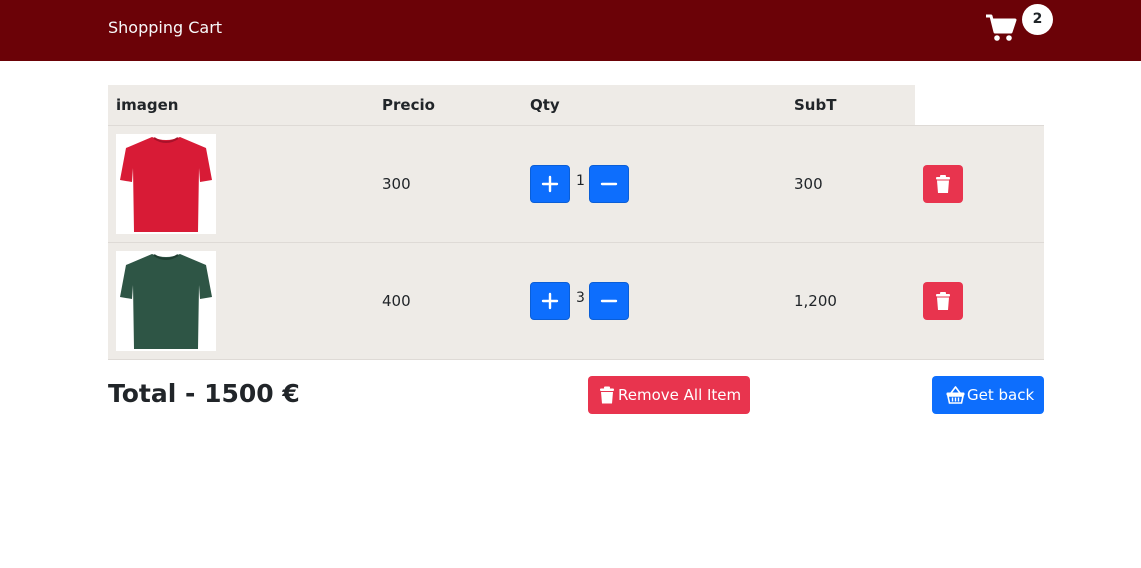 Image resolution: width=1141 pixels, height=568 pixels. What do you see at coordinates (147, 105) in the screenshot?
I see `column-header-image: imagen` at bounding box center [147, 105].